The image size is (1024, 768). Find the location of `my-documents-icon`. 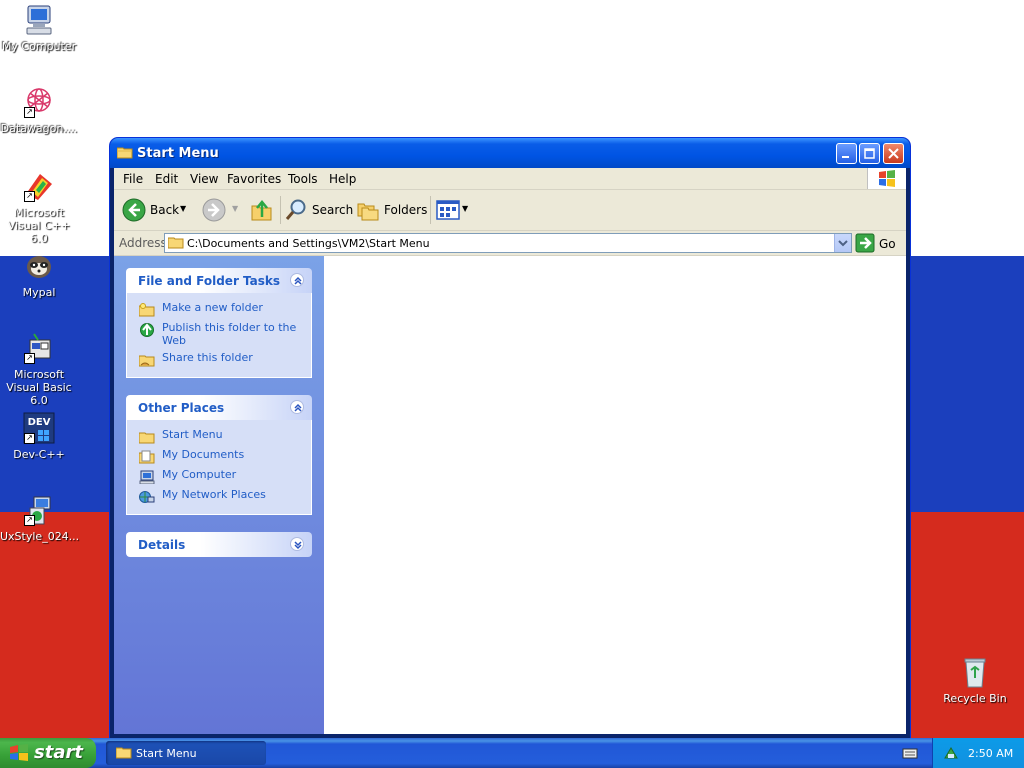

my-documents-icon is located at coordinates (147, 457).